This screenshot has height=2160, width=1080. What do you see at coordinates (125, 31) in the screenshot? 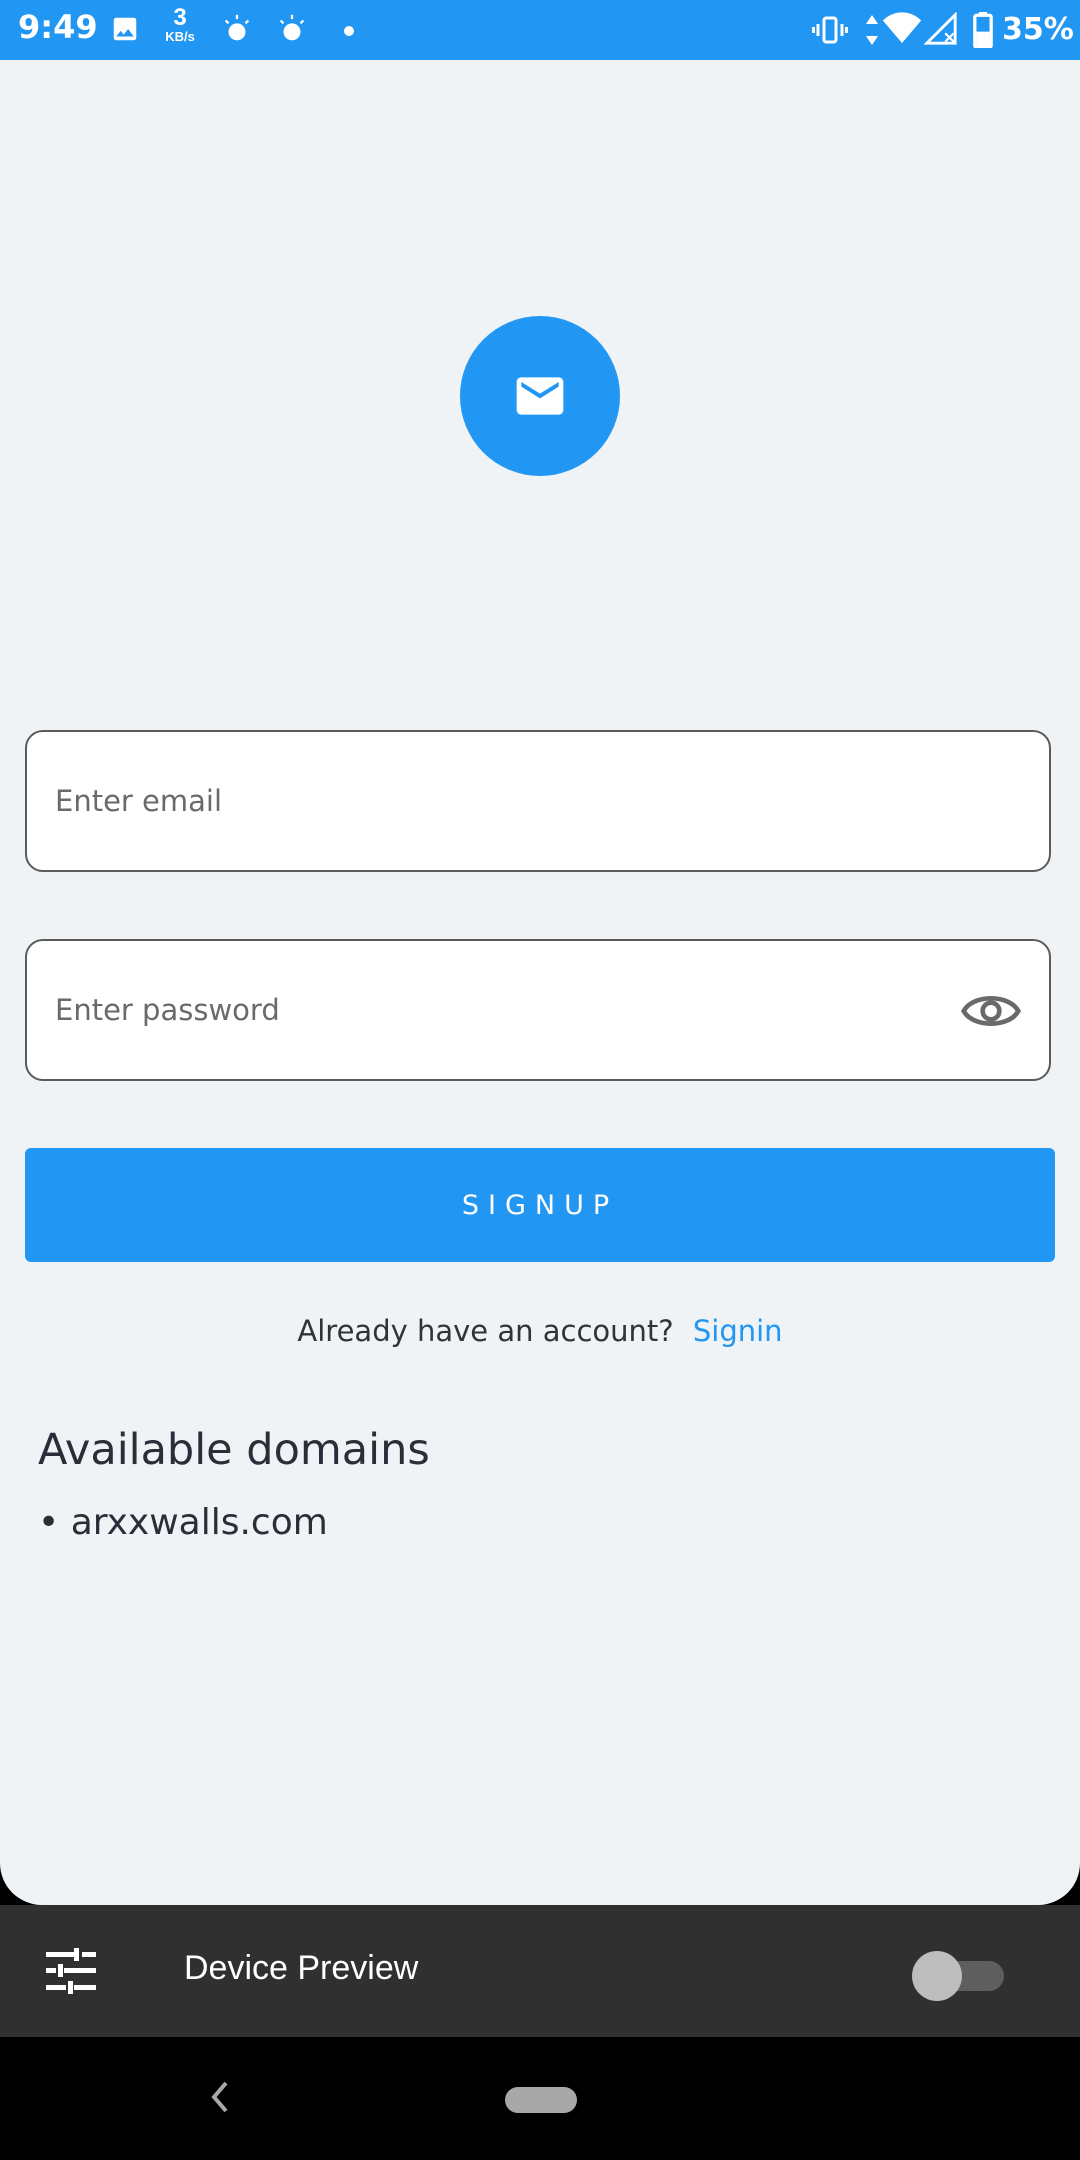
I see `image-icon` at bounding box center [125, 31].